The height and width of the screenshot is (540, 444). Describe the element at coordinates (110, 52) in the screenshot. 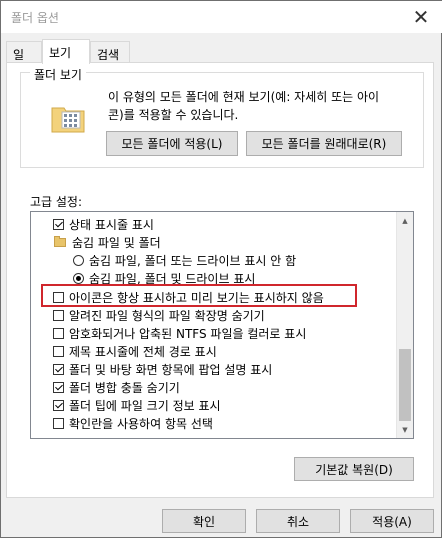

I see `tab-search: 검색` at that location.